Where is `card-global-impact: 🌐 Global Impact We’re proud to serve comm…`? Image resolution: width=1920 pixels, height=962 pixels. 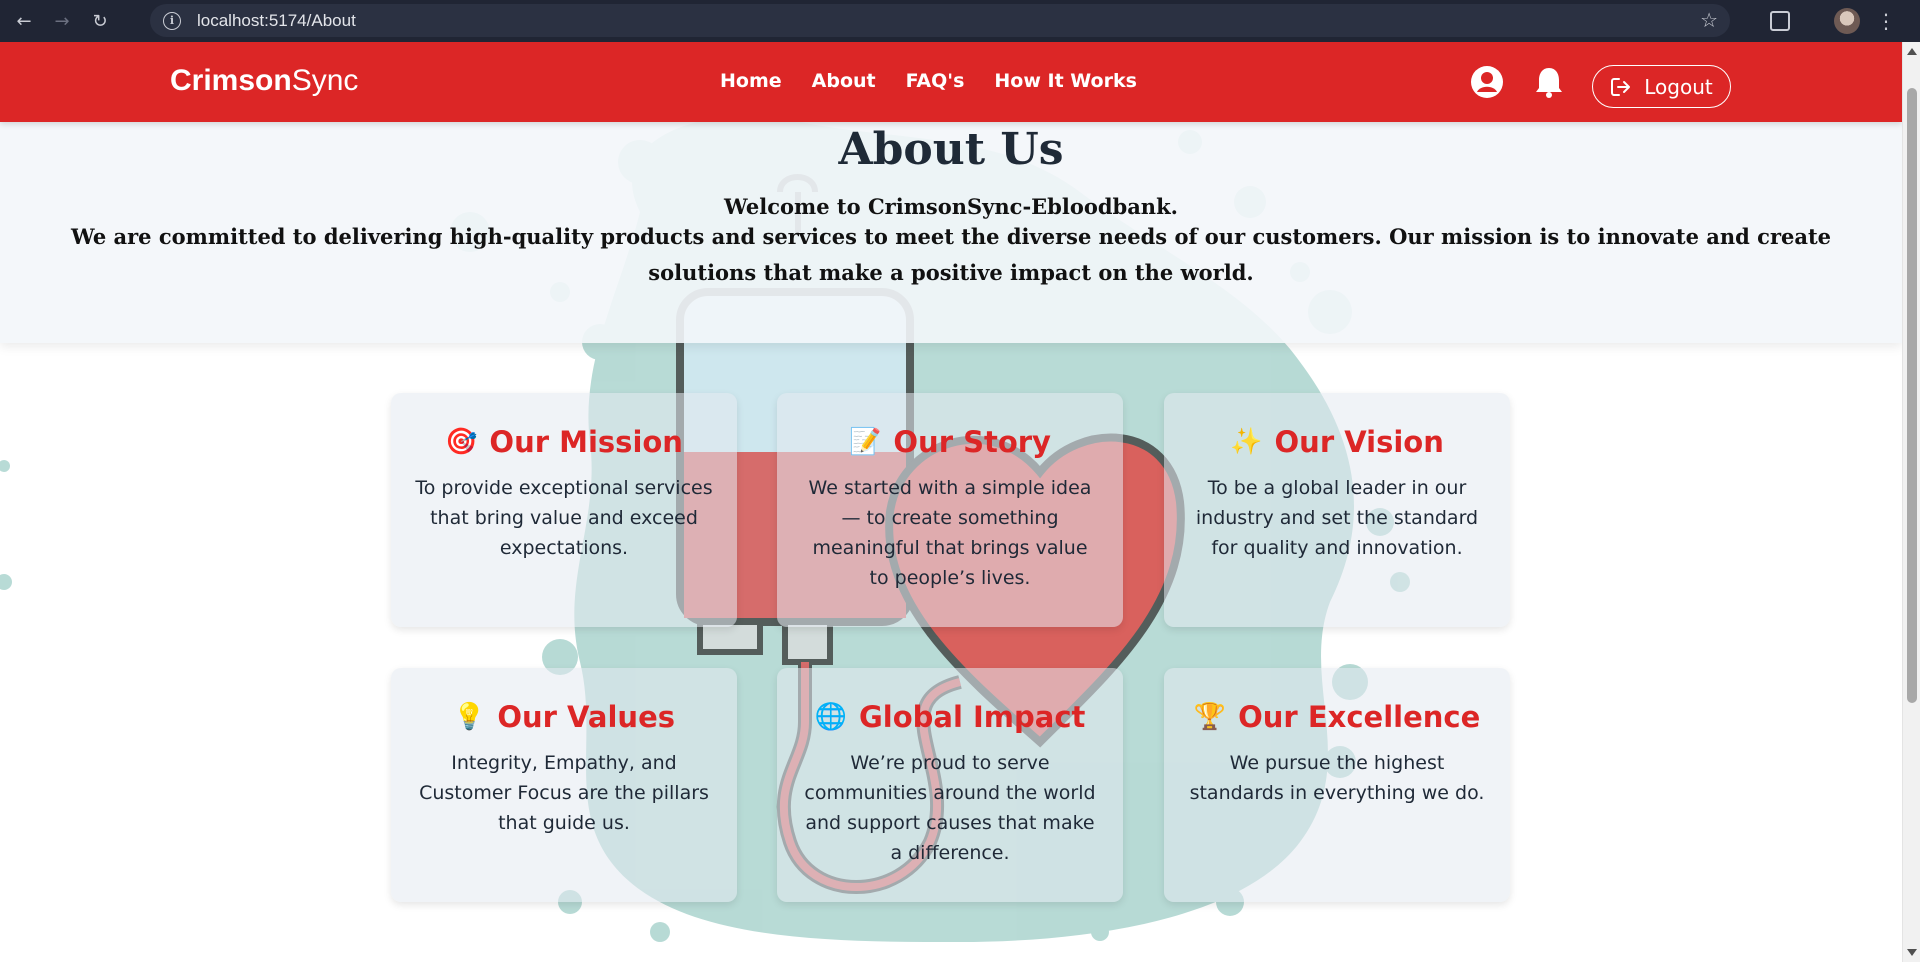
card-global-impact: 🌐 Global Impact We’re proud to serve comm… is located at coordinates (950, 785).